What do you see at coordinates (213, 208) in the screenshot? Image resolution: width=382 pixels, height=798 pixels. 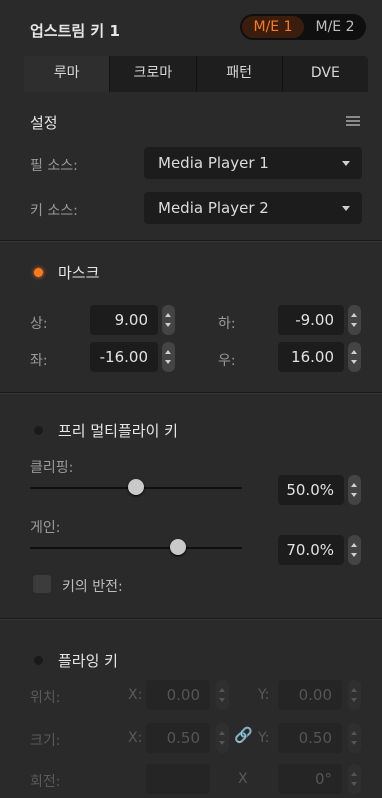 I see `key-source-value: Media Player 2` at bounding box center [213, 208].